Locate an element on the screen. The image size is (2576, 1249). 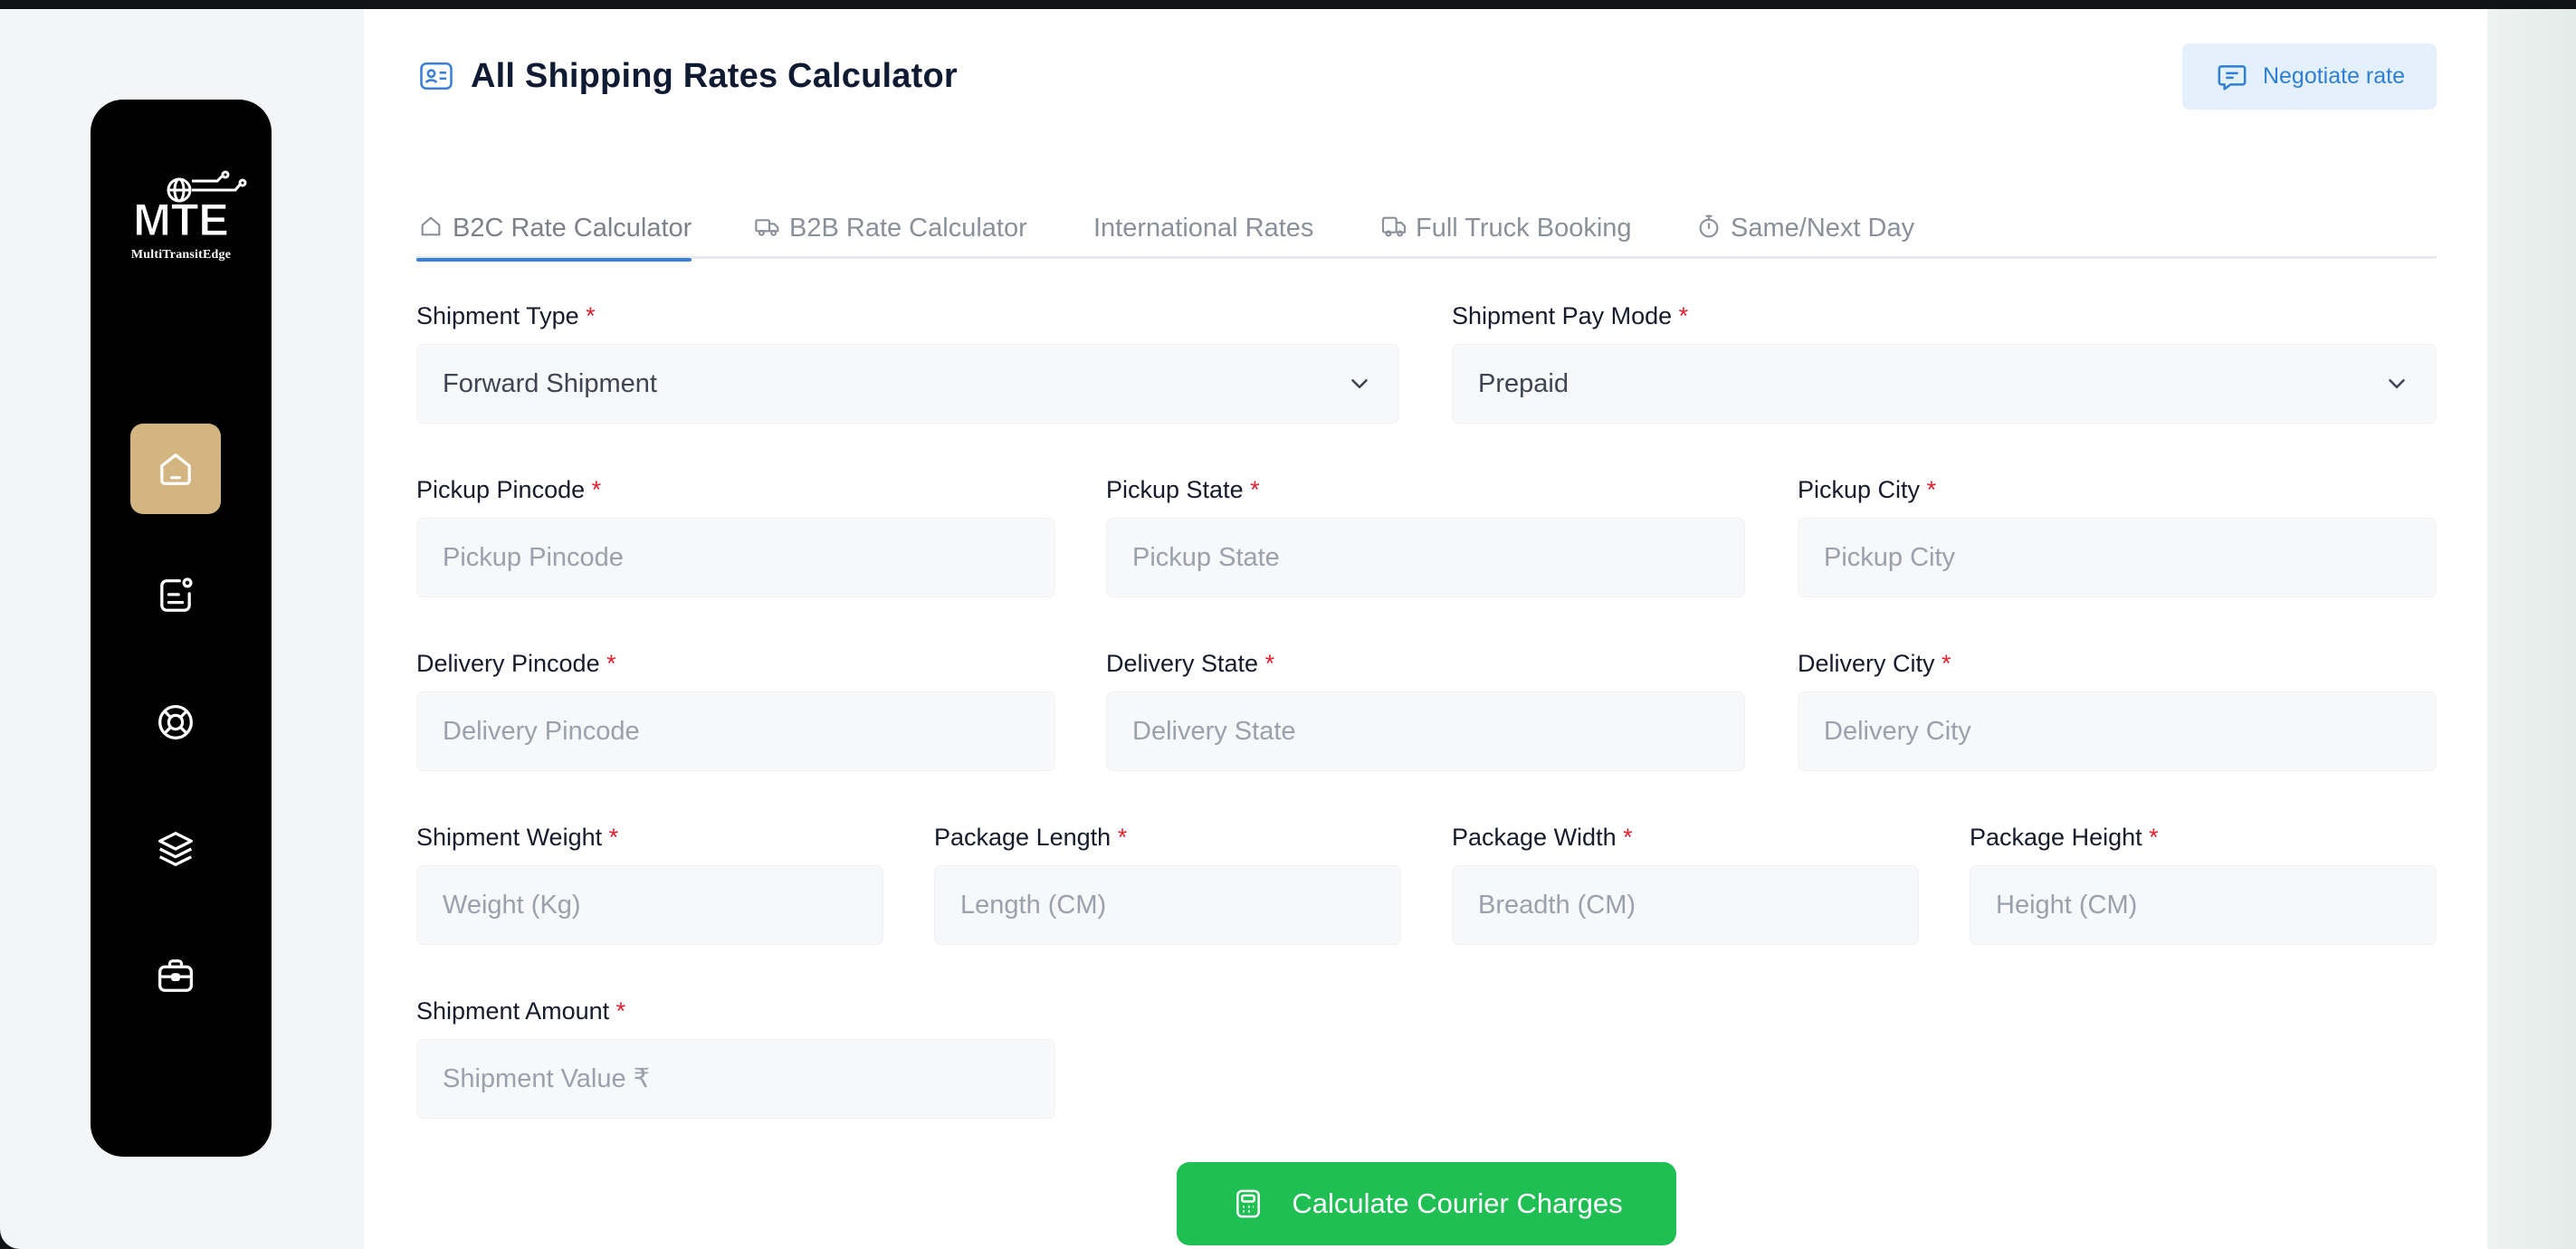
field-label: Delivery State is located at coordinates (1182, 663).